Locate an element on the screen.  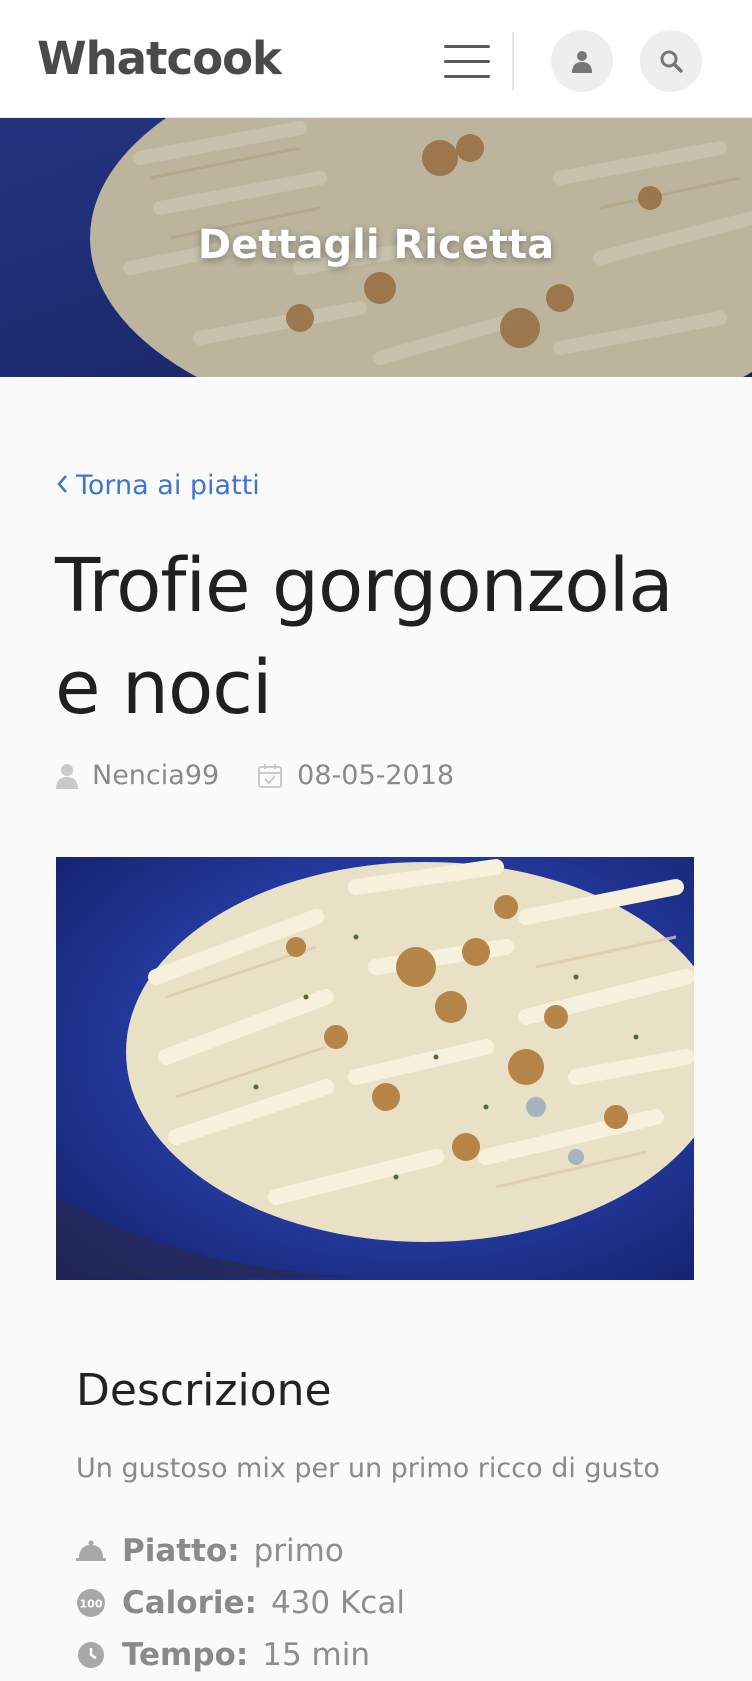
property-value: primo is located at coordinates (298, 1551).